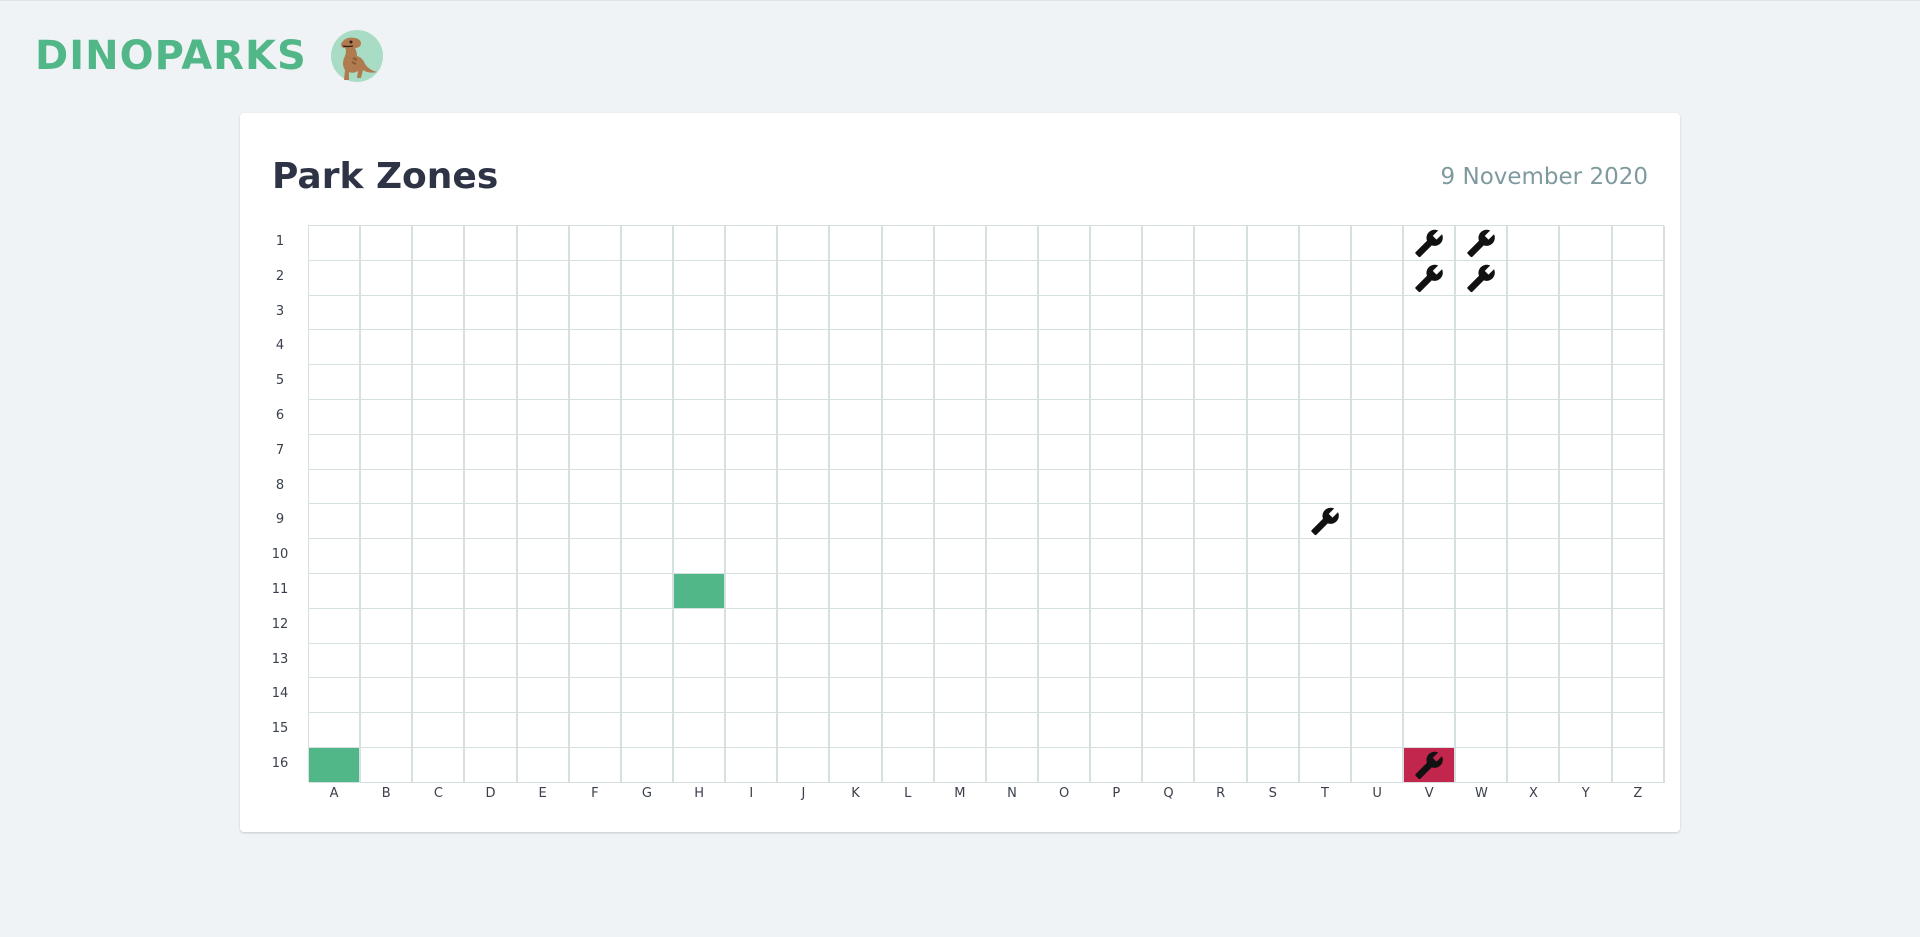 The height and width of the screenshot is (937, 1920). Describe the element at coordinates (960, 696) in the screenshot. I see `zone-cell-m14` at that location.